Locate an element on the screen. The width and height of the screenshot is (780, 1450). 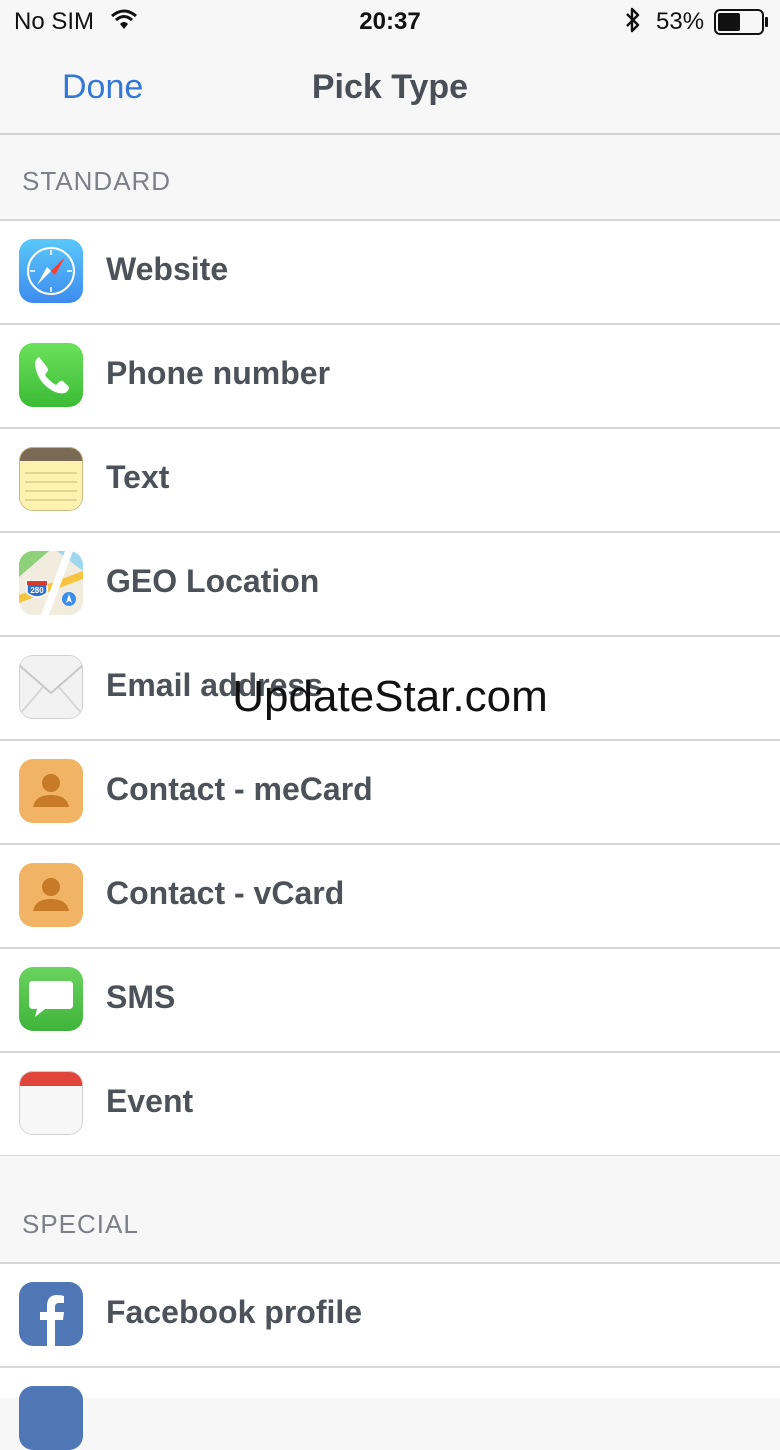
page-title: Pick Type is located at coordinates (390, 87).